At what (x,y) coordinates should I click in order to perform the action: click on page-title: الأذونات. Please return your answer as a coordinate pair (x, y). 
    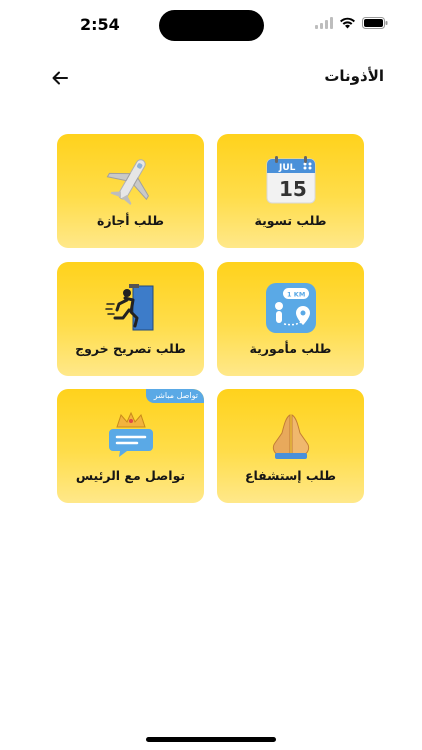
    Looking at the image, I should click on (354, 76).